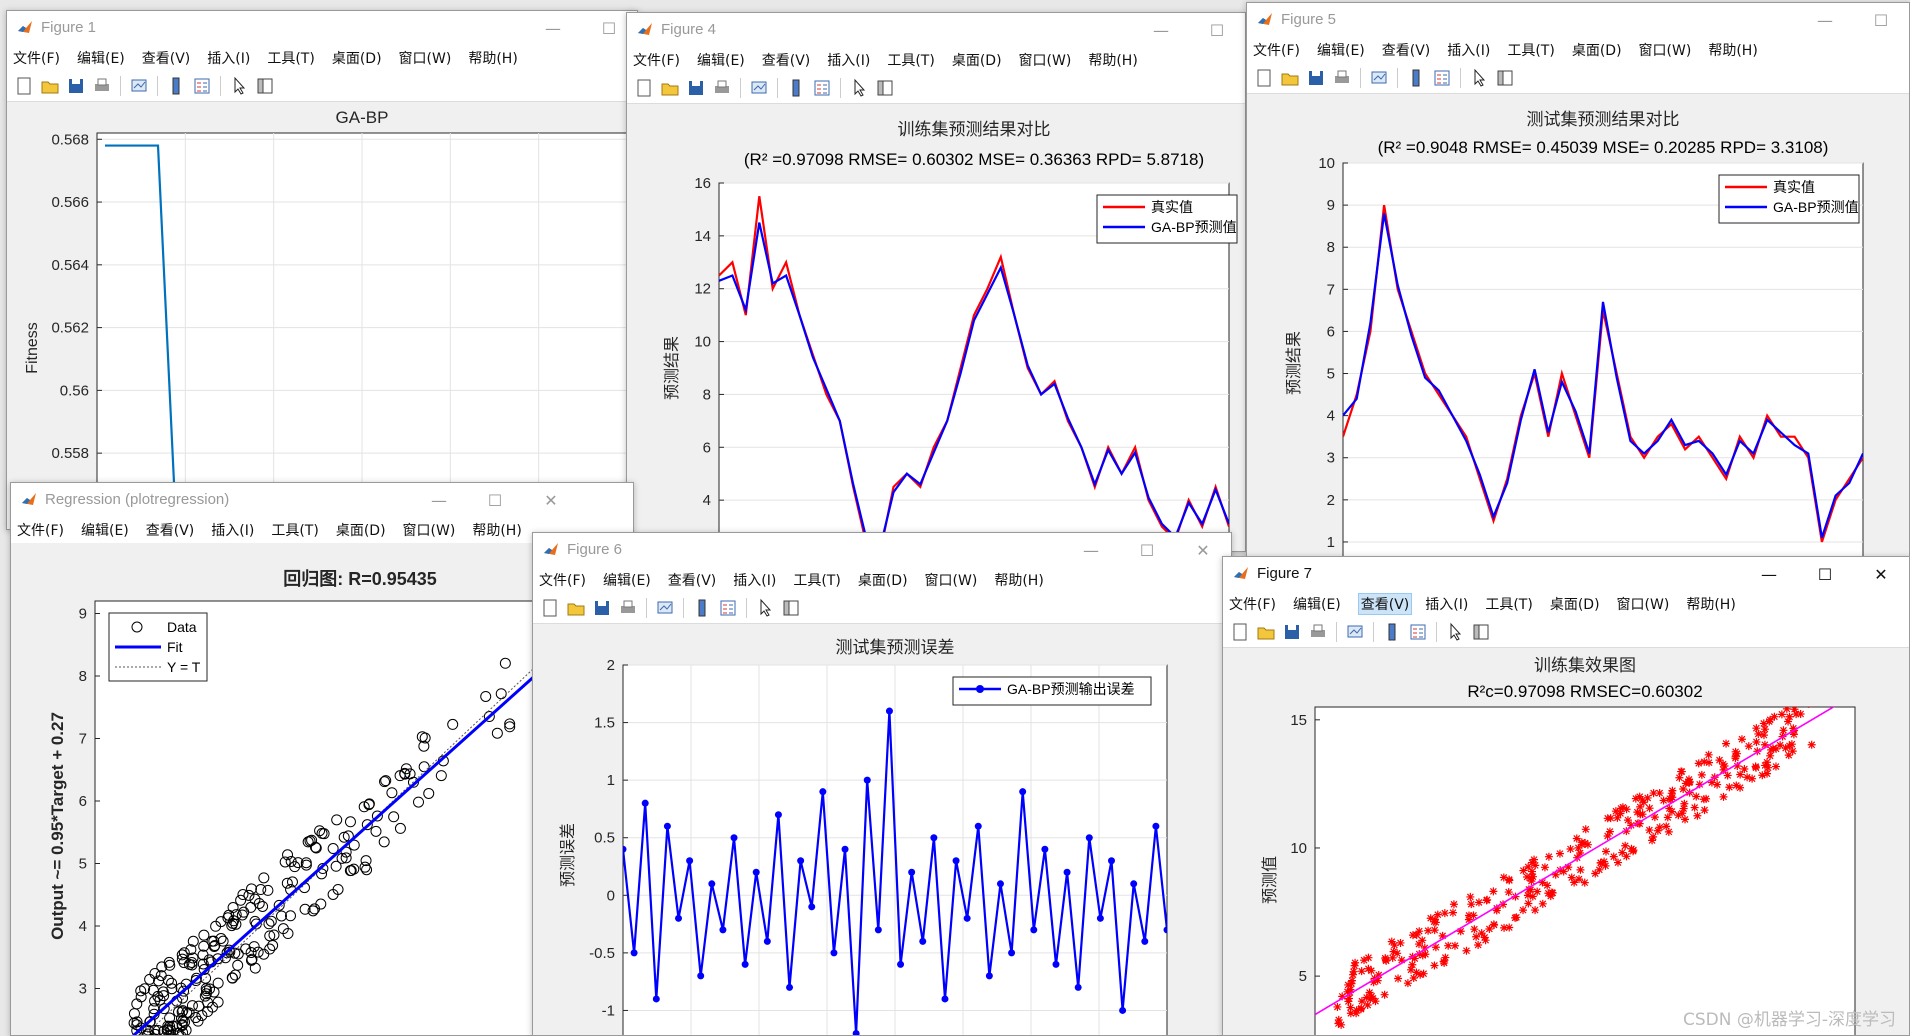  Describe the element at coordinates (882, 550) in the screenshot. I see `figure6-titlebar: Figure 6 — ☐ ✕` at that location.